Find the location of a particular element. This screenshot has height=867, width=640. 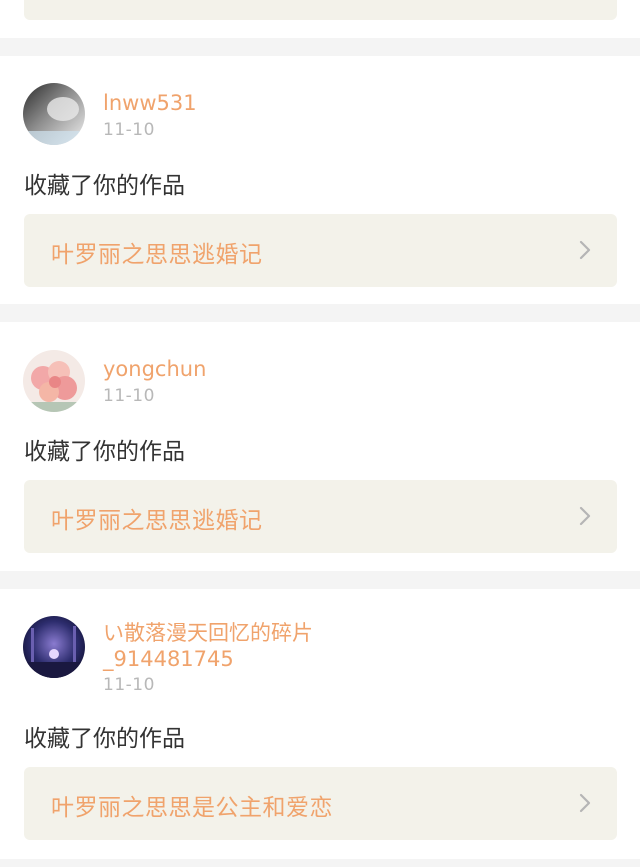

work-link-partial is located at coordinates (320, 10).